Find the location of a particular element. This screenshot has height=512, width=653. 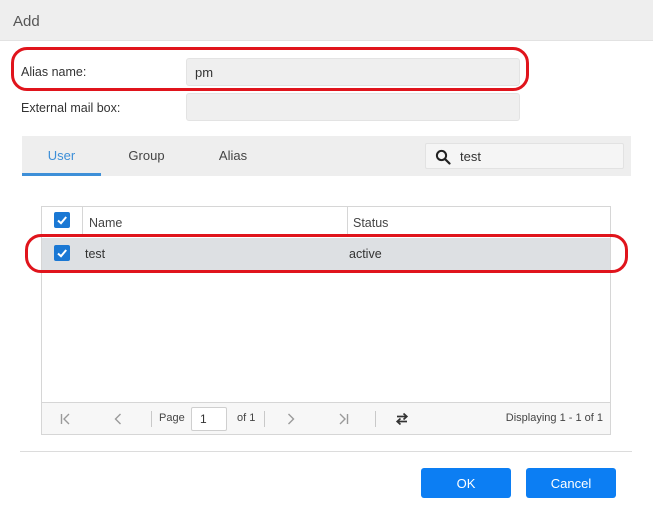

row-status-cell: active is located at coordinates (365, 254).